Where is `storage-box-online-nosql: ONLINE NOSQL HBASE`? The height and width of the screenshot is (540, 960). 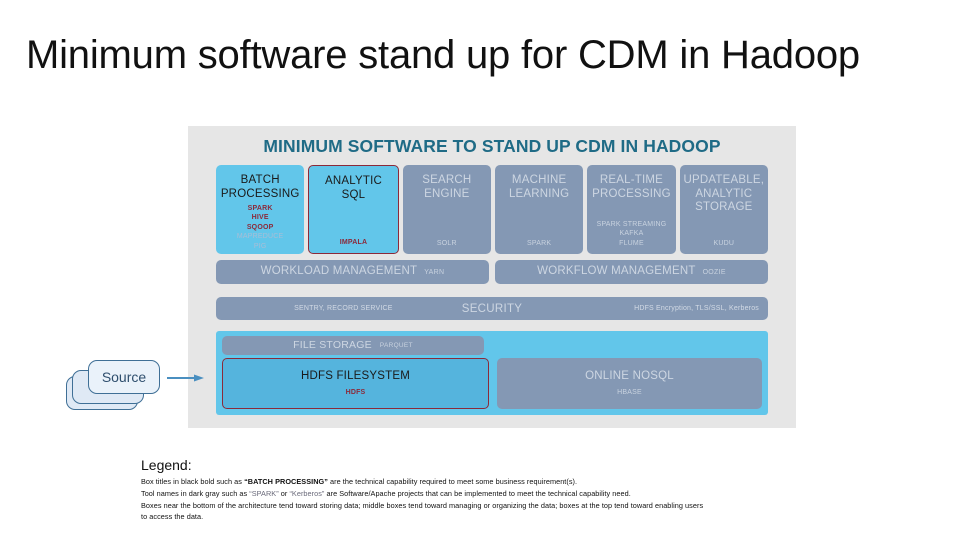
storage-box-online-nosql: ONLINE NOSQL HBASE is located at coordinates (629, 383).